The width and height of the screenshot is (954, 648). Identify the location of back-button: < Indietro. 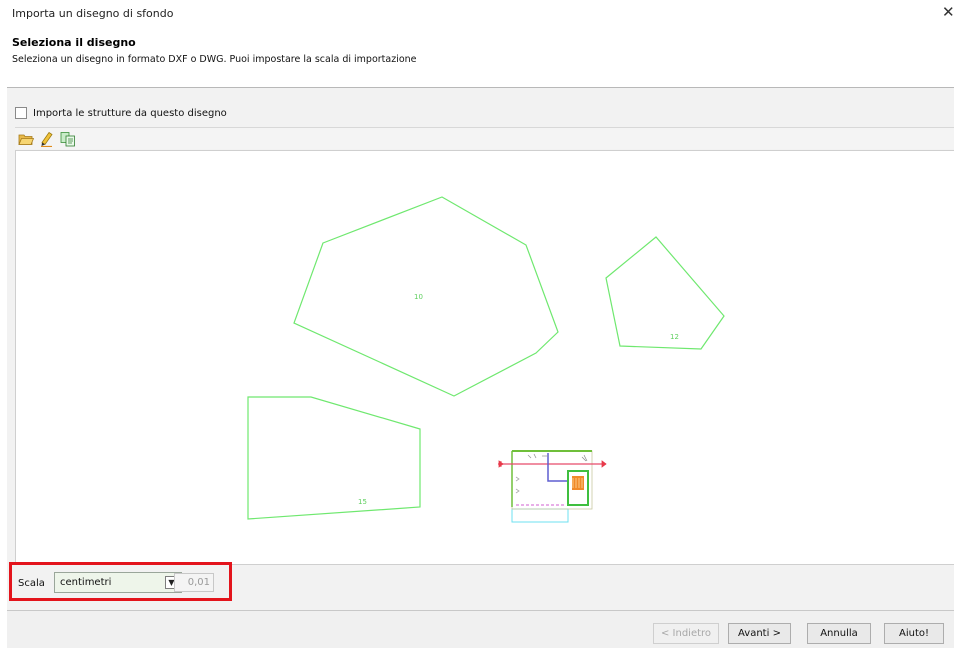
(686, 633).